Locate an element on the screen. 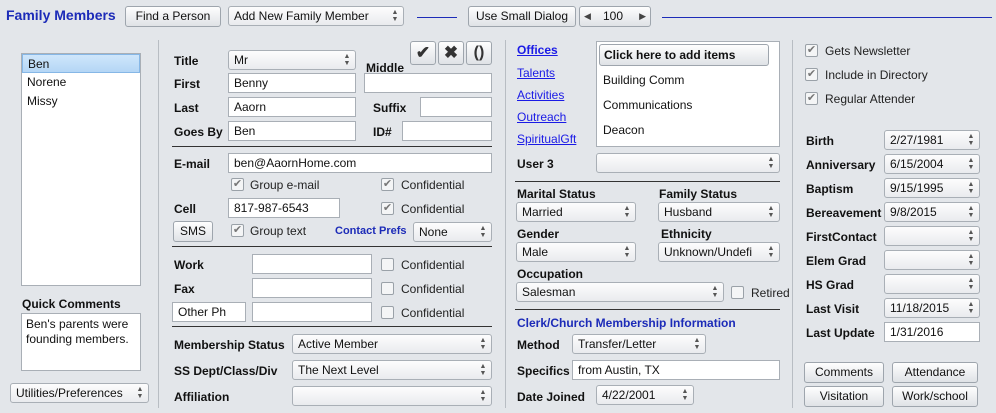 The height and width of the screenshot is (413, 996). tab-talents: Talents is located at coordinates (536, 73).